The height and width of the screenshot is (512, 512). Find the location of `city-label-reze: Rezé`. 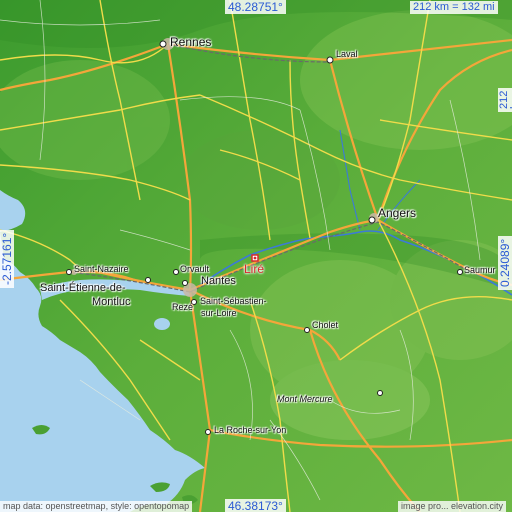

city-label-reze: Rezé is located at coordinates (183, 307).